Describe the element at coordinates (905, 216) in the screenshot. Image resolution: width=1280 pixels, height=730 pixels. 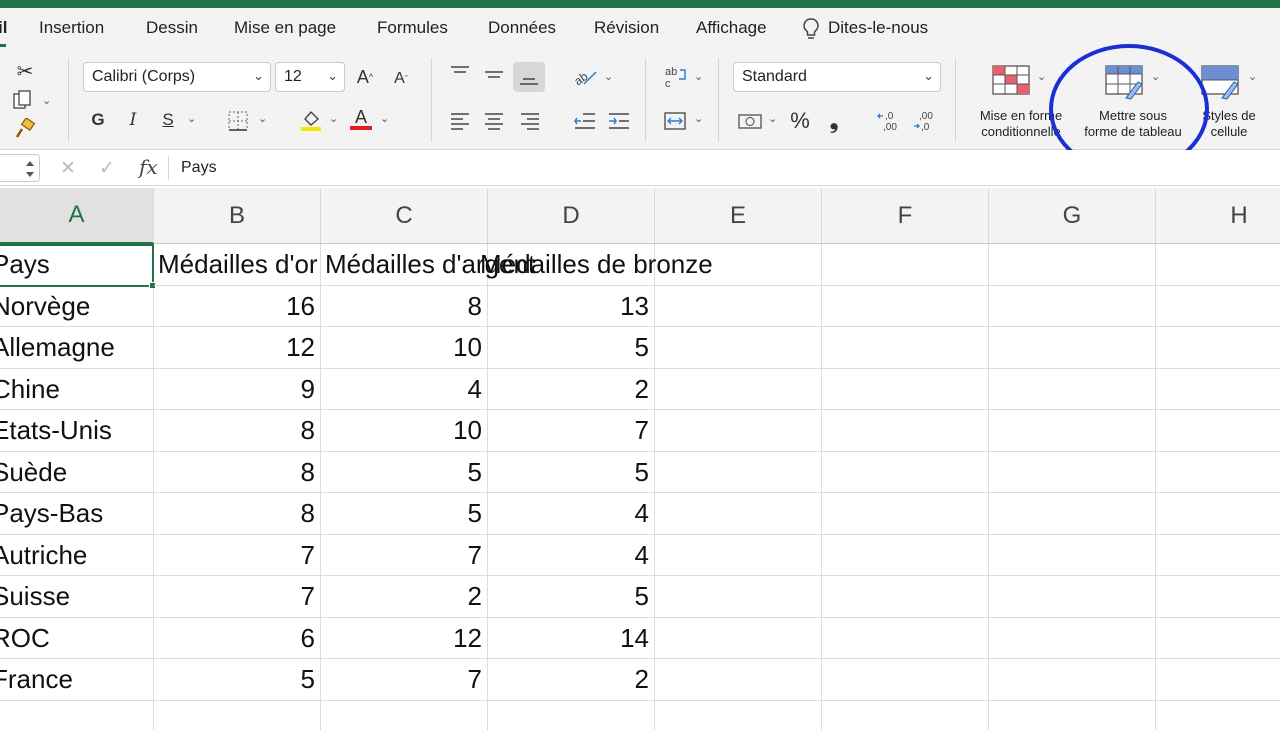
I see `column-header-f: F` at that location.